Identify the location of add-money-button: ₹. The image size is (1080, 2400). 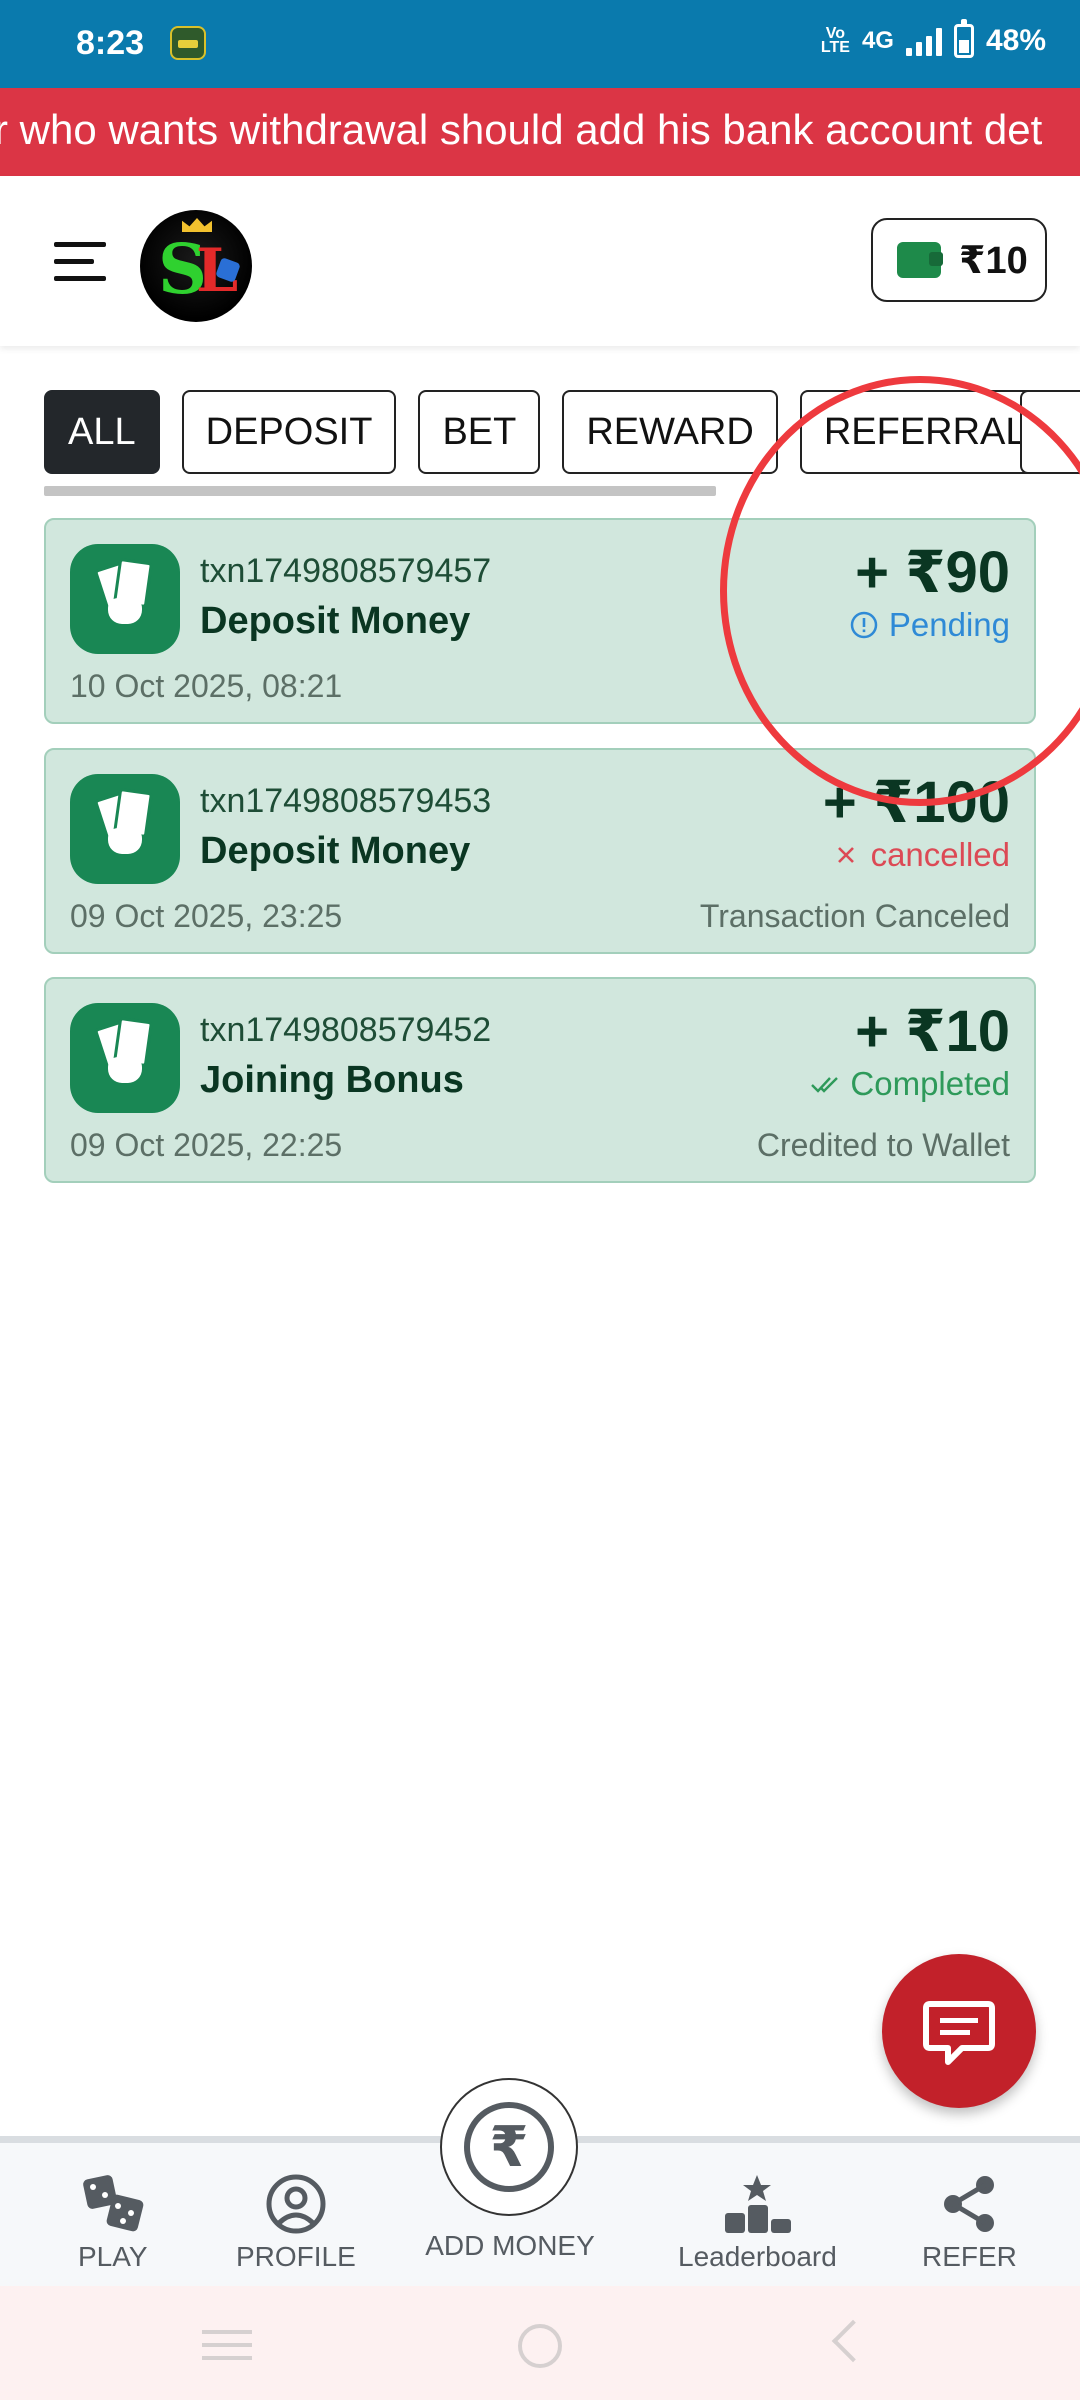
(509, 2147).